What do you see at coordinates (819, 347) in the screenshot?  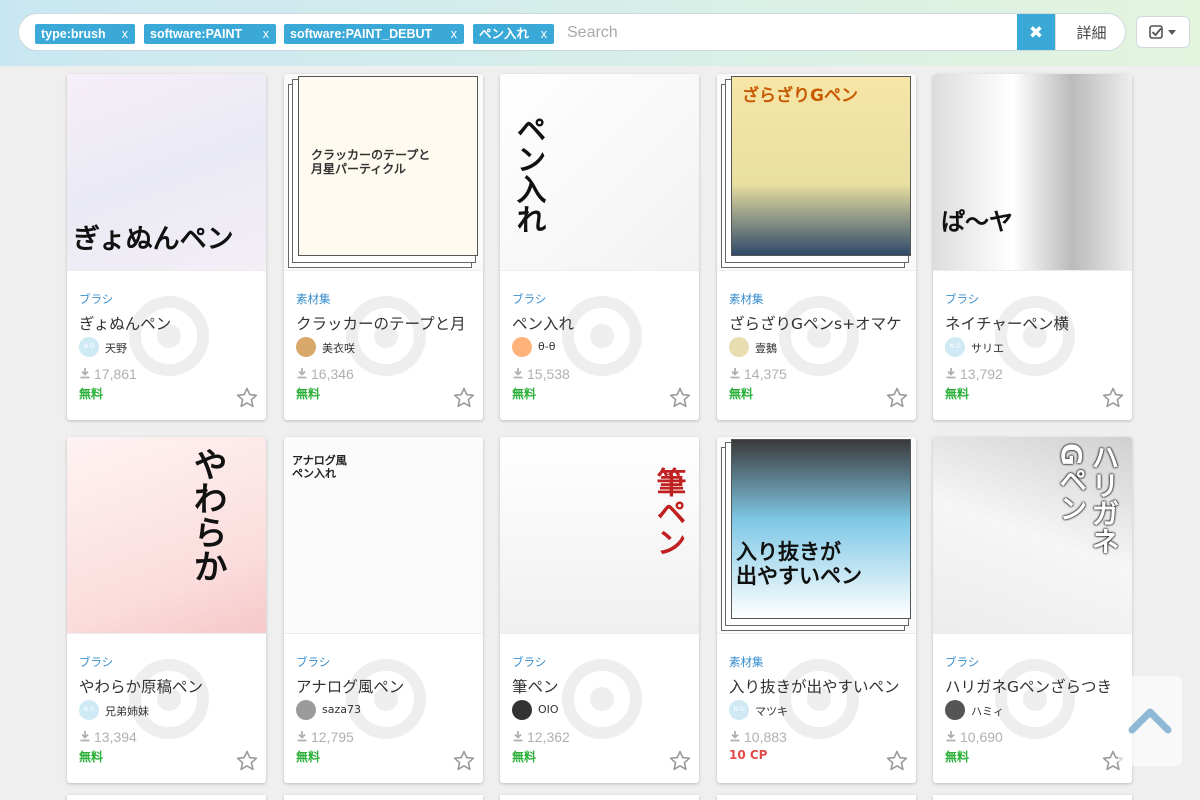 I see `author-info: 壹鵝` at bounding box center [819, 347].